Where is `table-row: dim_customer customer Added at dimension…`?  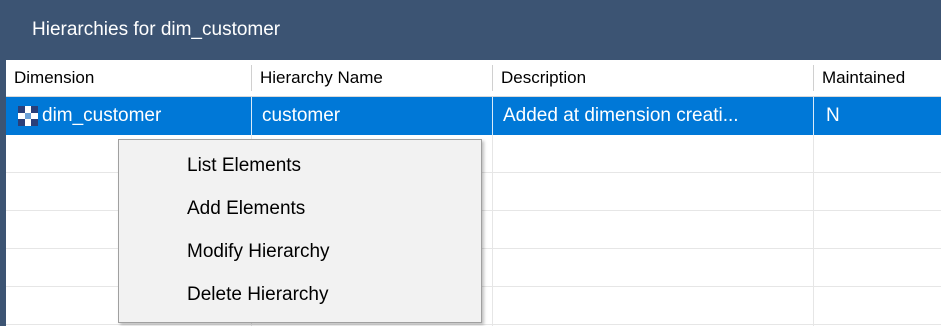
table-row: dim_customer customer Added at dimension… is located at coordinates (473, 116).